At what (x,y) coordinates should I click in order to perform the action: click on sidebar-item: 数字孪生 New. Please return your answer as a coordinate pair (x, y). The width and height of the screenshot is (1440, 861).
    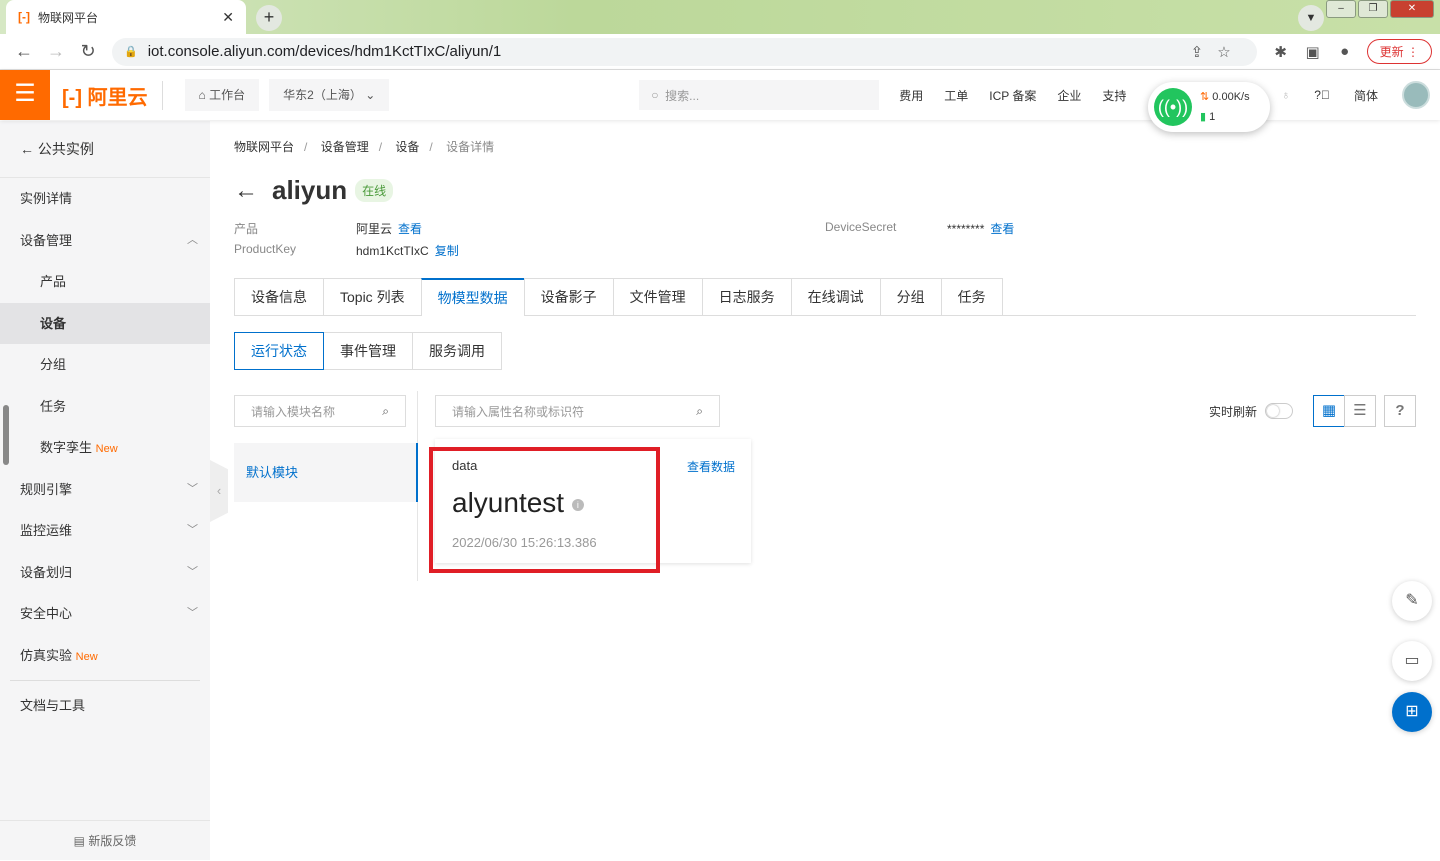
    Looking at the image, I should click on (105, 448).